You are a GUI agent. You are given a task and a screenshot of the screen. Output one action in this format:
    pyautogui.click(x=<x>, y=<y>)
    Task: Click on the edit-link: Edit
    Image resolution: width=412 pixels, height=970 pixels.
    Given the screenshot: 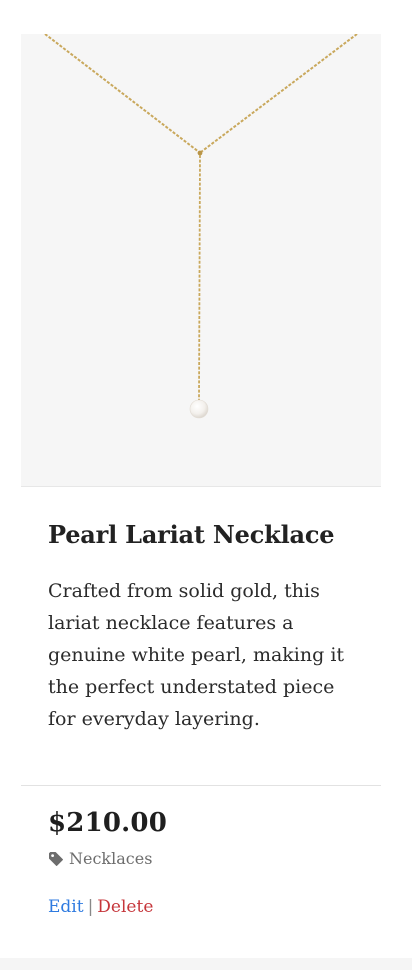 What is the action you would take?
    pyautogui.click(x=66, y=907)
    